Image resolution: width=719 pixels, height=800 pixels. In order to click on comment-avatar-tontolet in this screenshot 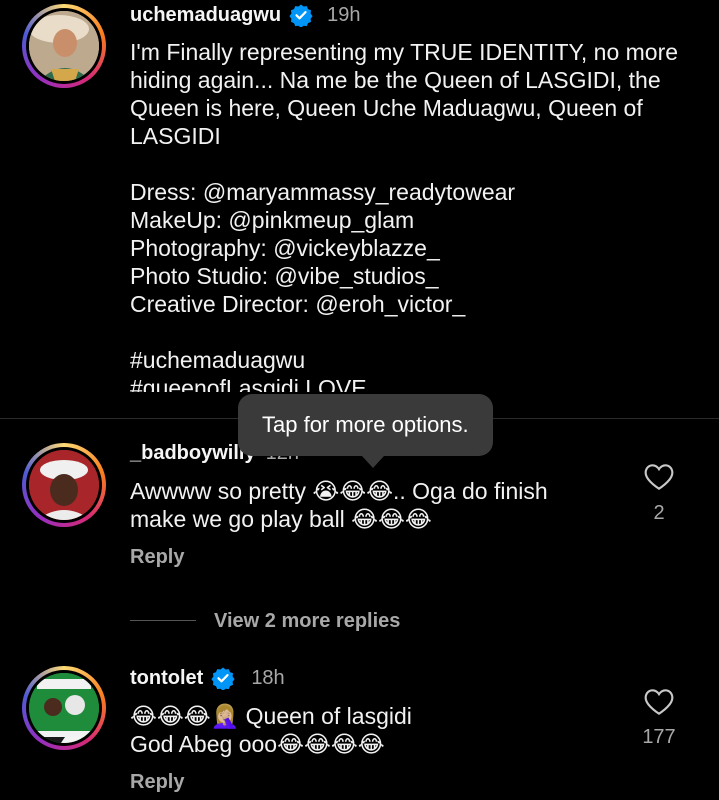, I will do `click(64, 708)`.